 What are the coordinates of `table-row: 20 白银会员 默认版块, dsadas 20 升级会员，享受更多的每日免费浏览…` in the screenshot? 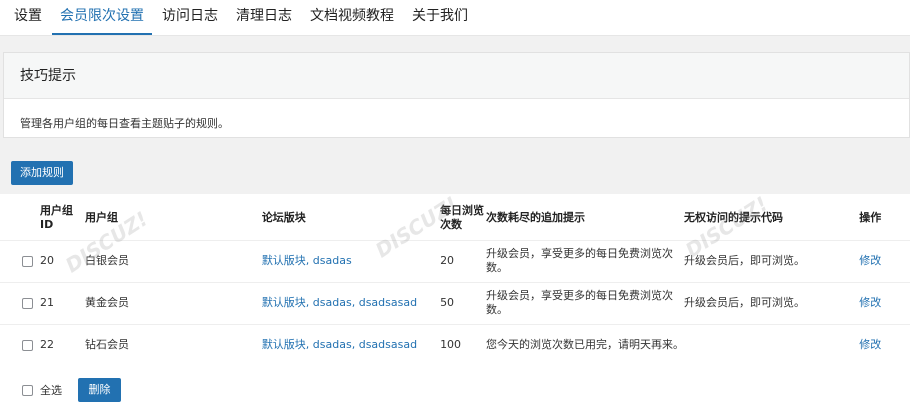 It's located at (455, 261).